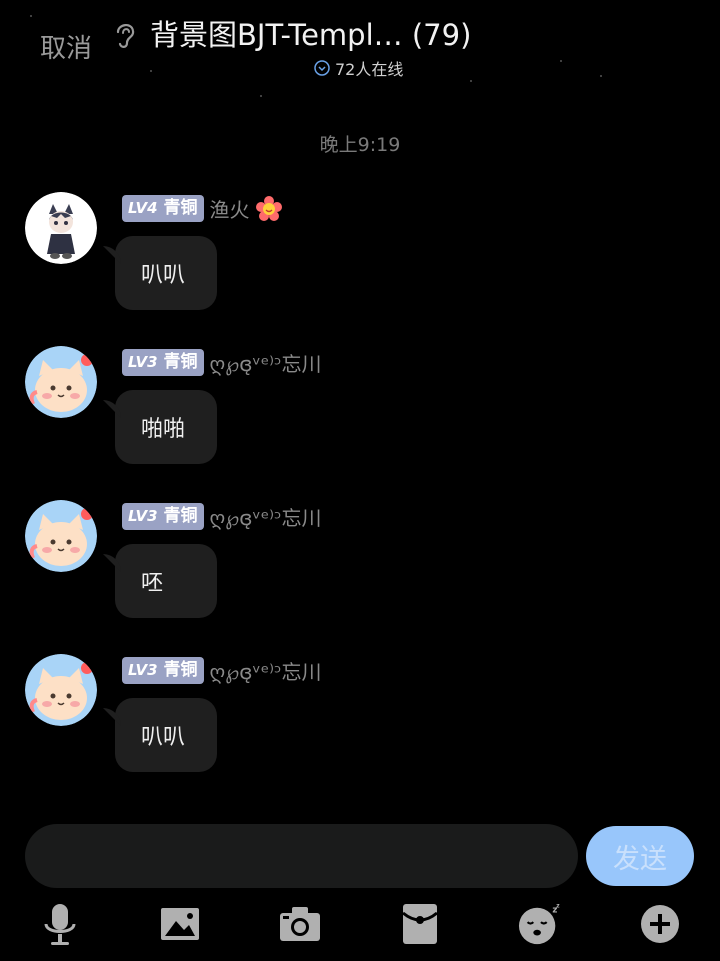 This screenshot has height=961, width=720. What do you see at coordinates (369, 69) in the screenshot?
I see `online-count: 72人在线` at bounding box center [369, 69].